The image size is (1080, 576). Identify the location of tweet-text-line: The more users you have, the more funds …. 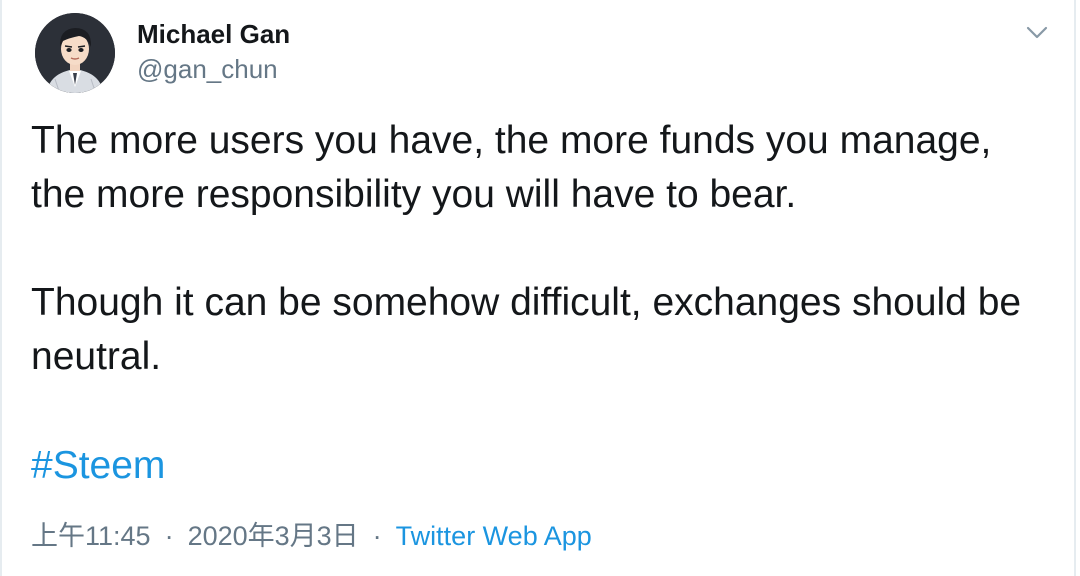
(511, 140).